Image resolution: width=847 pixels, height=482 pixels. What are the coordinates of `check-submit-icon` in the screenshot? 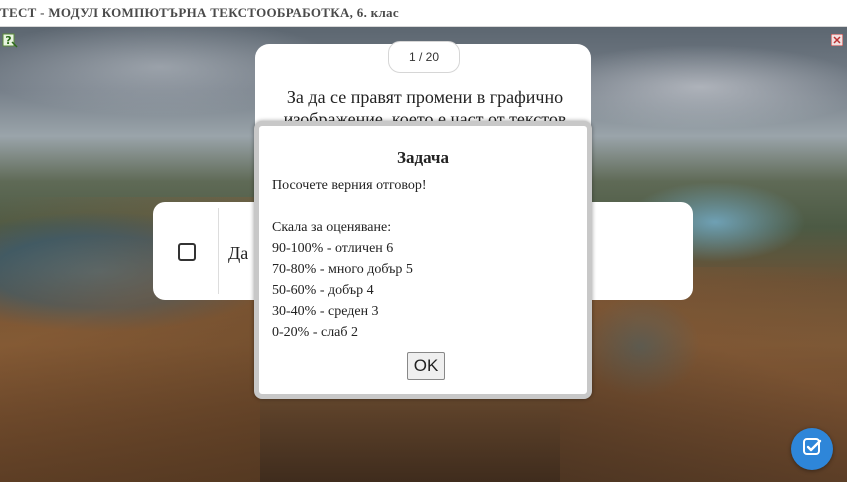 It's located at (812, 449).